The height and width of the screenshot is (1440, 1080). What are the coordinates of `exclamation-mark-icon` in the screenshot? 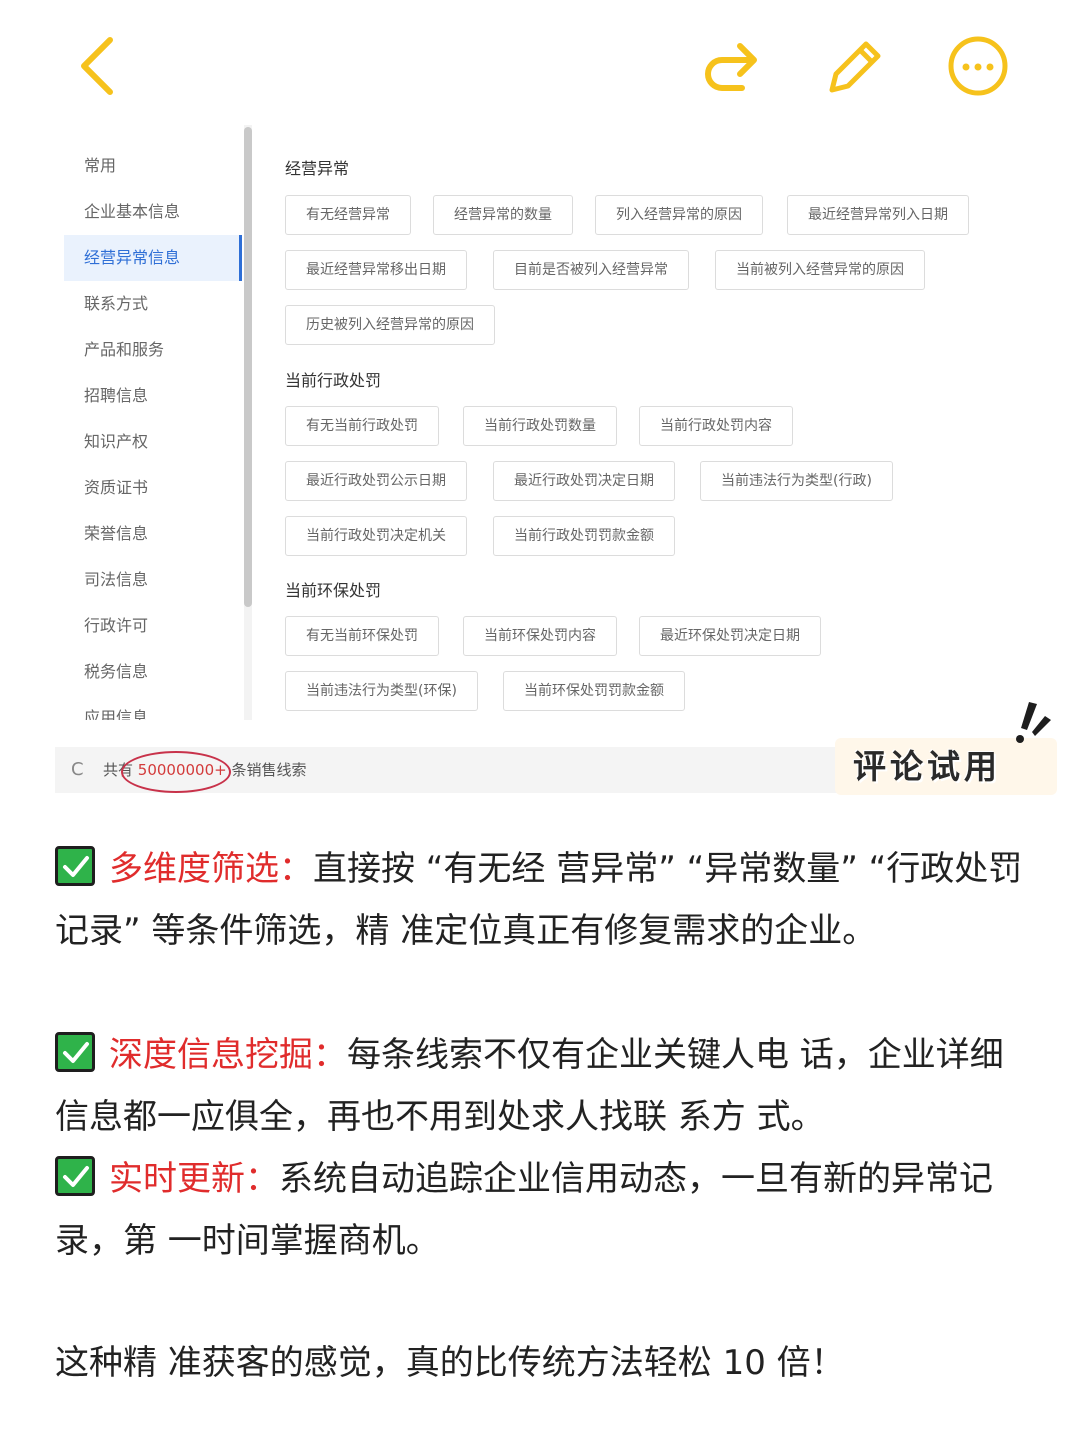 It's located at (1033, 722).